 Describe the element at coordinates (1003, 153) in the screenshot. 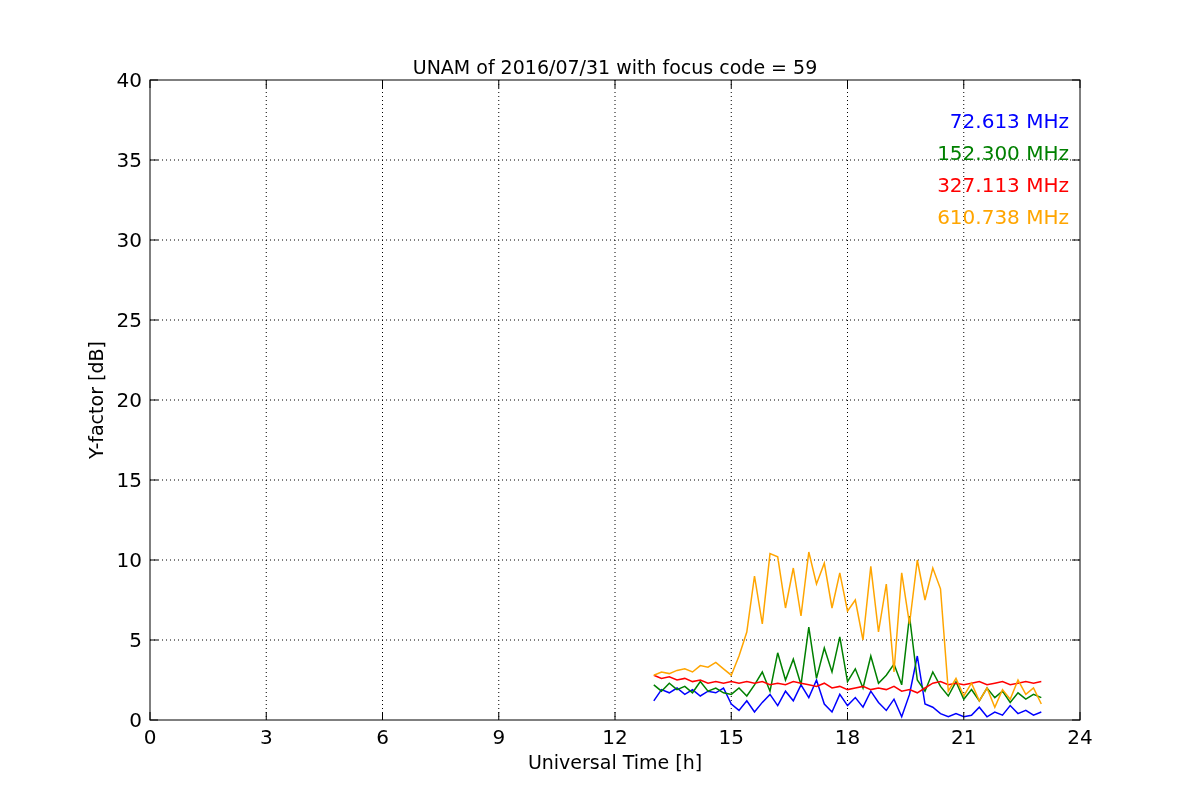

I see `legend-label: 152.300 MHz` at that location.